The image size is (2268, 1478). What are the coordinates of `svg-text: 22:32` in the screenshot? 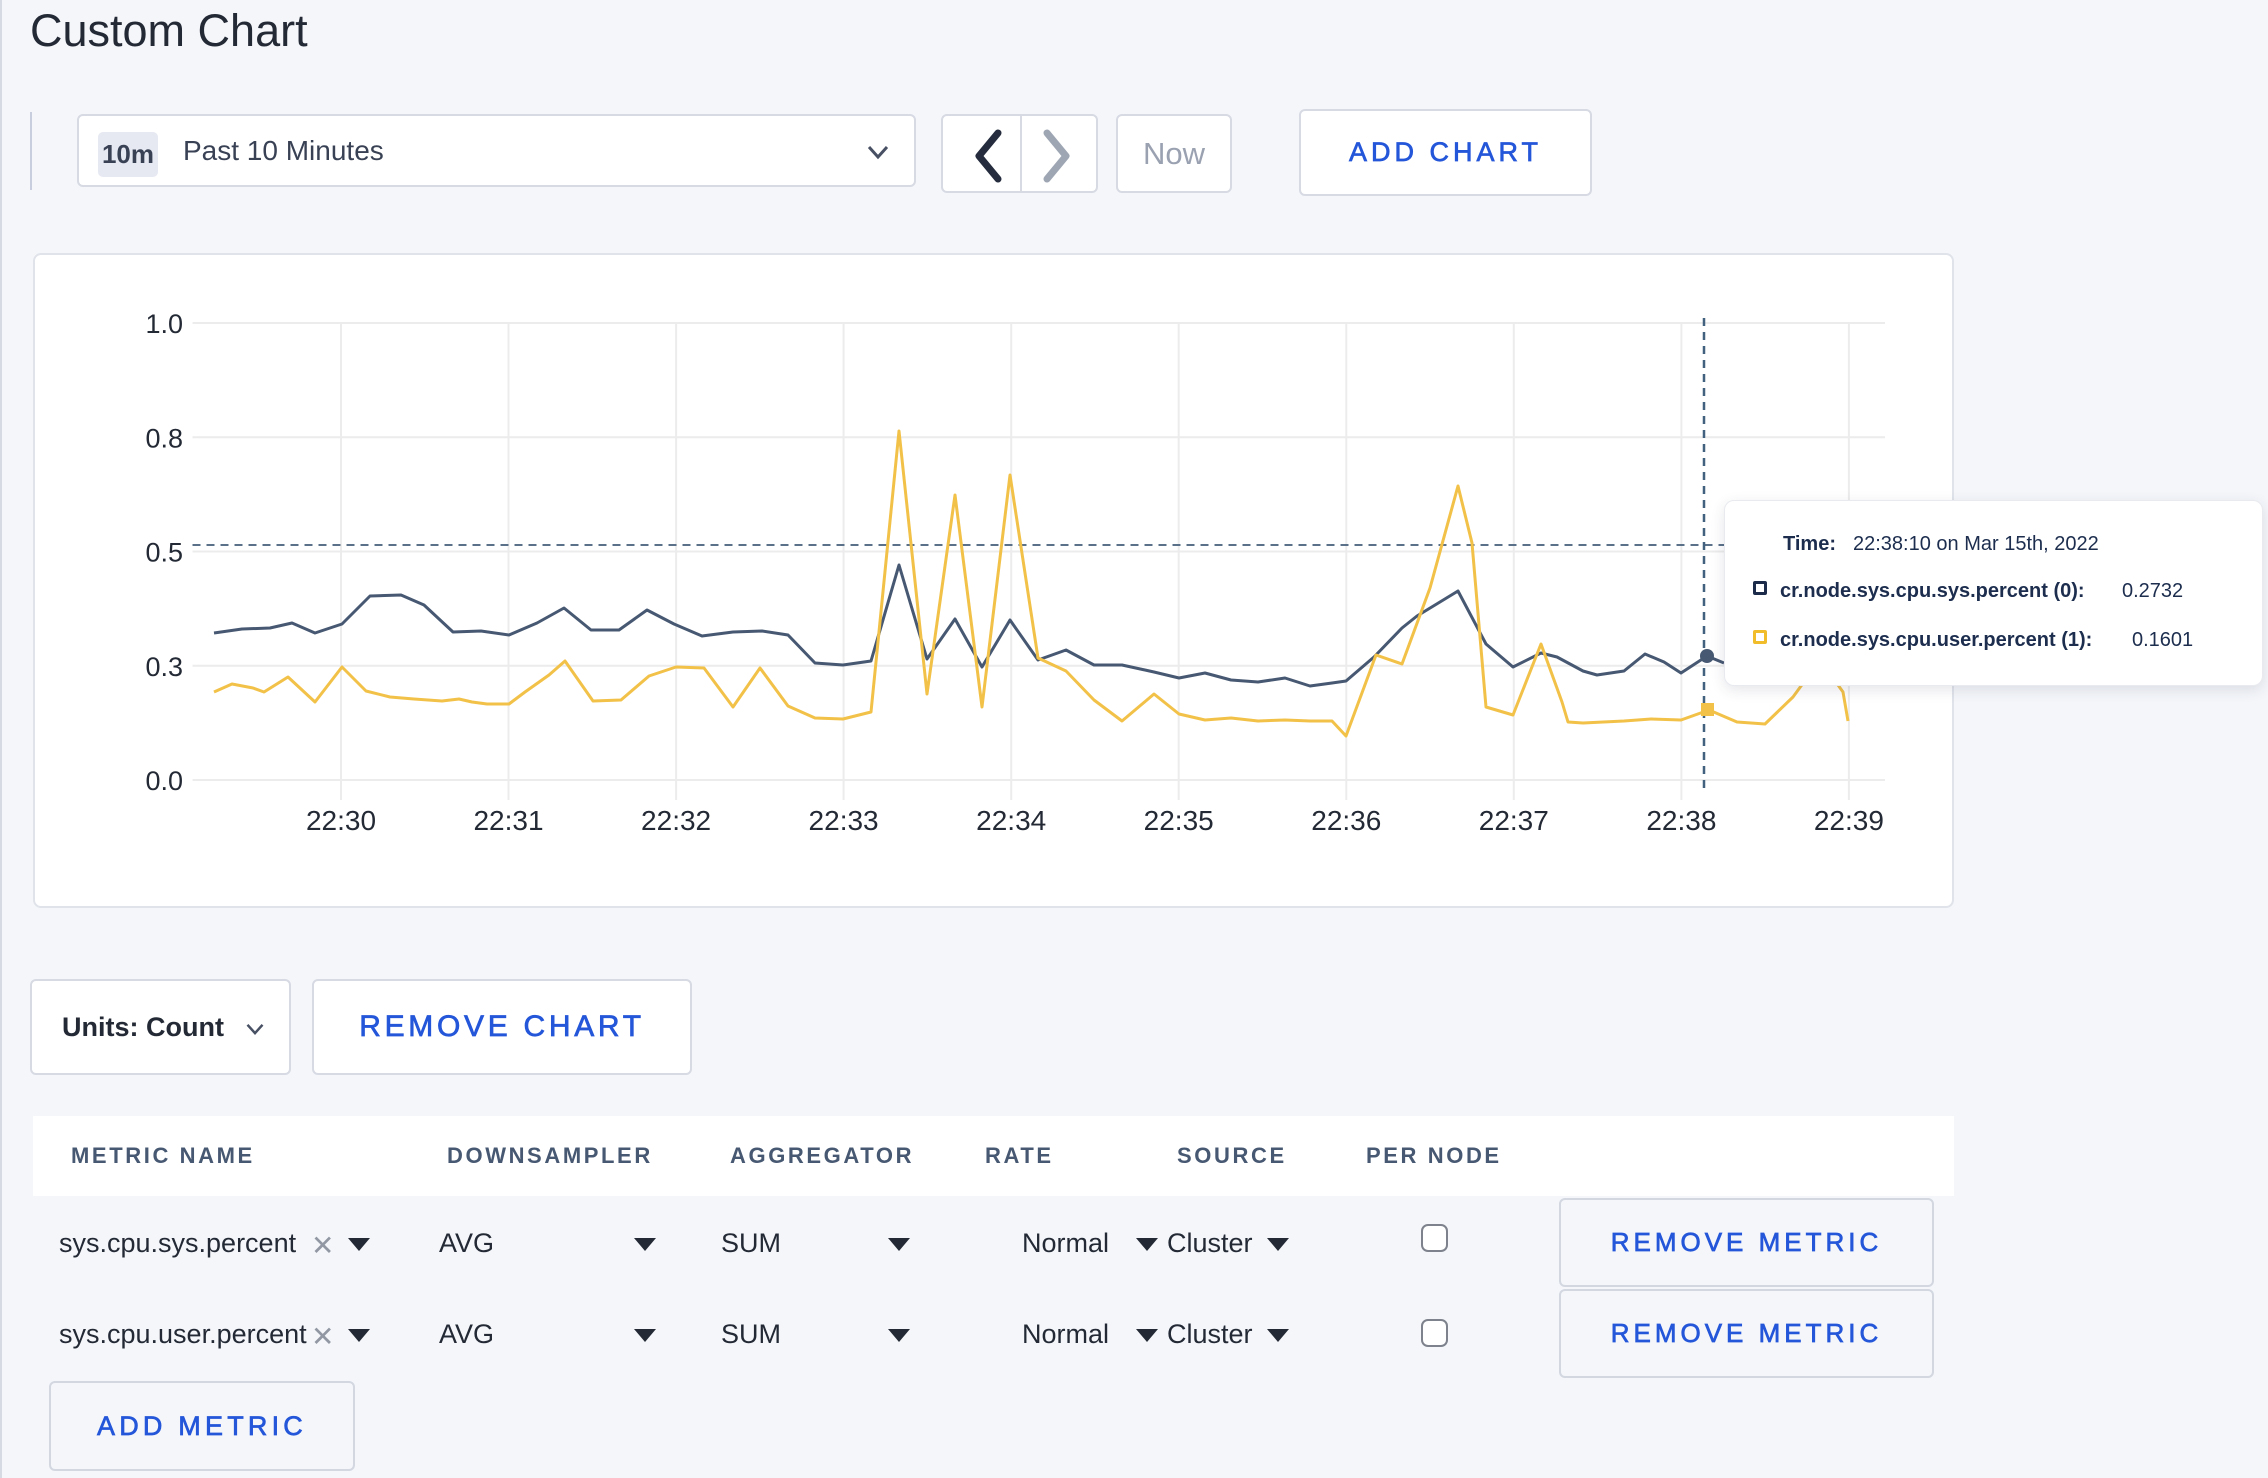 It's located at (676, 820).